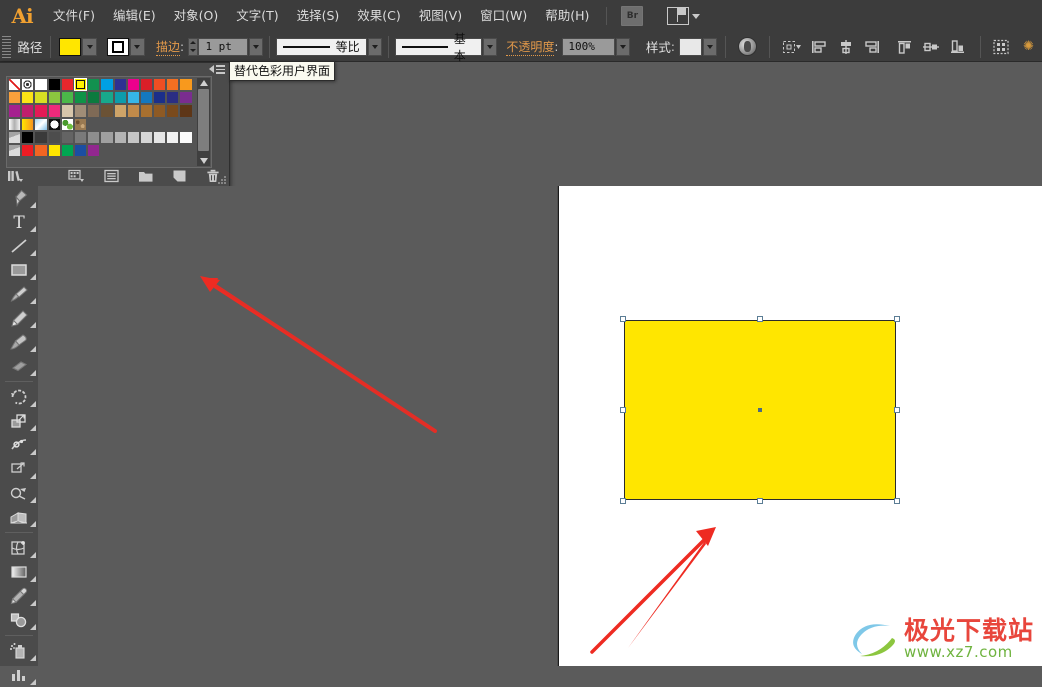 This screenshot has height=687, width=1042. What do you see at coordinates (146, 85) in the screenshot?
I see `swatch-crimson` at bounding box center [146, 85].